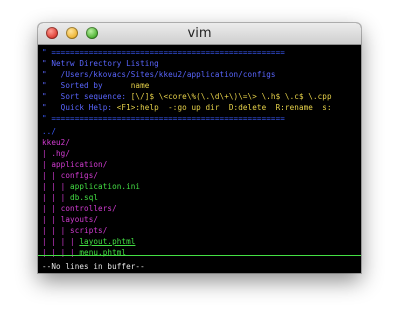 The width and height of the screenshot is (400, 326). I want to click on tree-row: | | | | menu.phtml, so click(84, 252).